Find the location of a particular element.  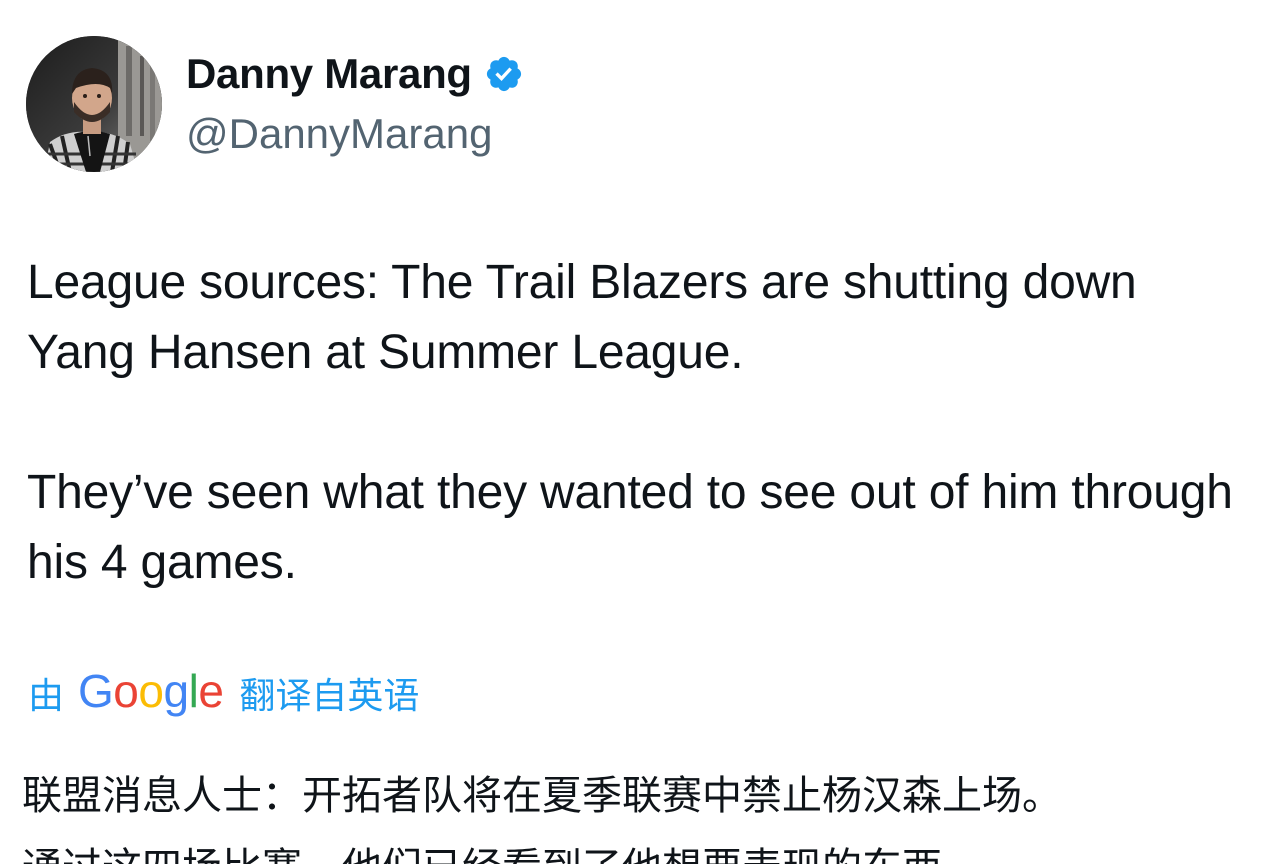

author-handle: @DannyMarang is located at coordinates (339, 134).